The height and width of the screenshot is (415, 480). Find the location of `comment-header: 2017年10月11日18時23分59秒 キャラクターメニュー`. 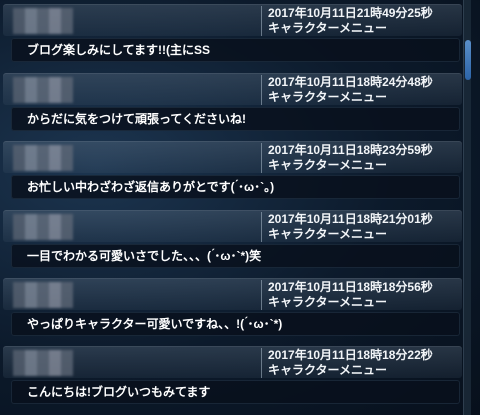

comment-header: 2017年10月11日18時23分59秒 キャラクターメニュー is located at coordinates (232, 157).